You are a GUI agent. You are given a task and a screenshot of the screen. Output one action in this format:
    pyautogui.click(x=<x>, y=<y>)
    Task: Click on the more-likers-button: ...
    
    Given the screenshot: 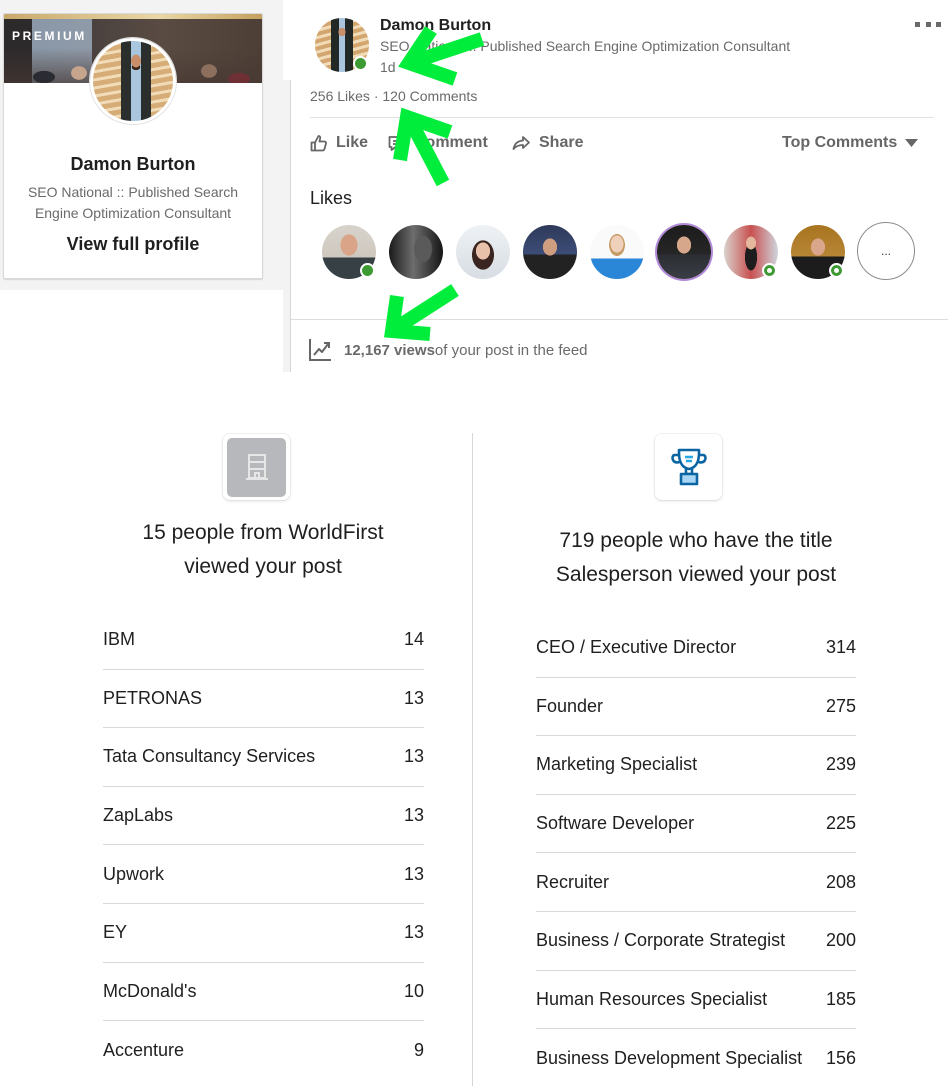 What is the action you would take?
    pyautogui.click(x=886, y=251)
    